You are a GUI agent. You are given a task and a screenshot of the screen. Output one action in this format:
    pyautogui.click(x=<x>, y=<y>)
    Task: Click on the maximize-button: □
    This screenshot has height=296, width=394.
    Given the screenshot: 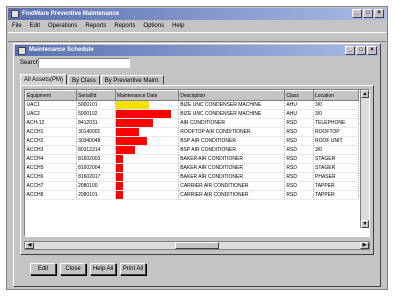 What is the action you would take?
    pyautogui.click(x=368, y=13)
    